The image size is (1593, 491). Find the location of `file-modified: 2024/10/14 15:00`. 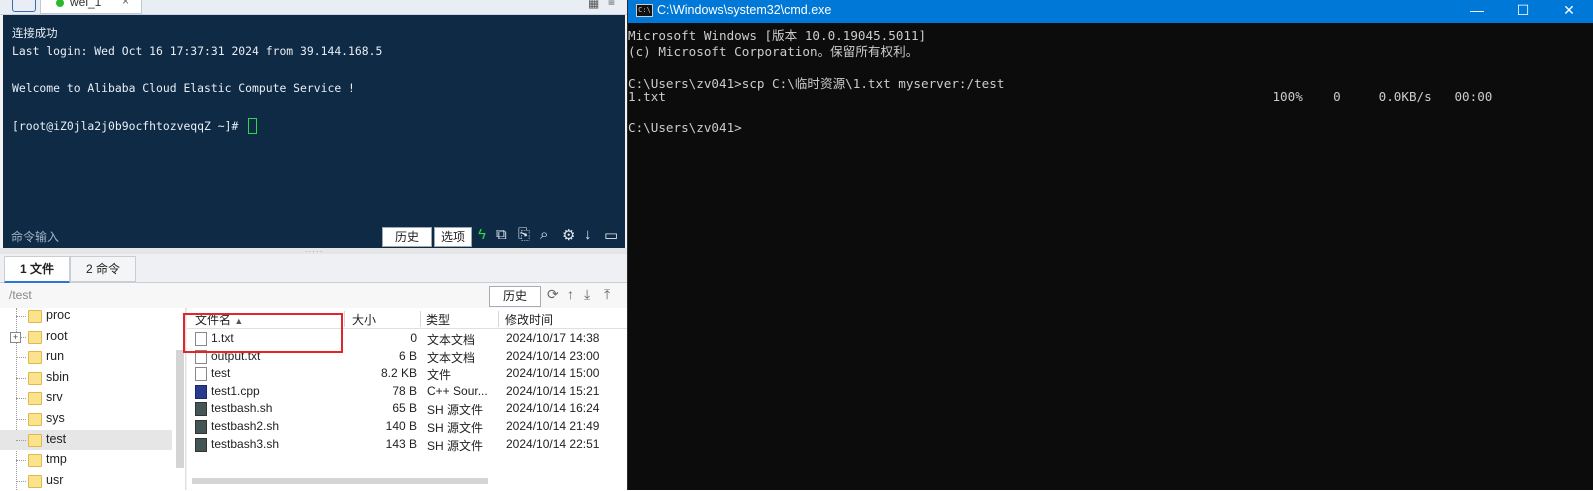

file-modified: 2024/10/14 15:00 is located at coordinates (553, 373).